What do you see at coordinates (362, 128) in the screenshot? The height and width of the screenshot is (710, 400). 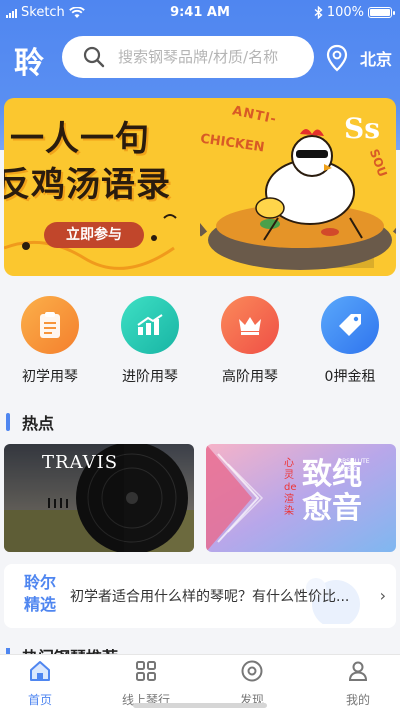 I see `banner-tag-ss: Ss` at bounding box center [362, 128].